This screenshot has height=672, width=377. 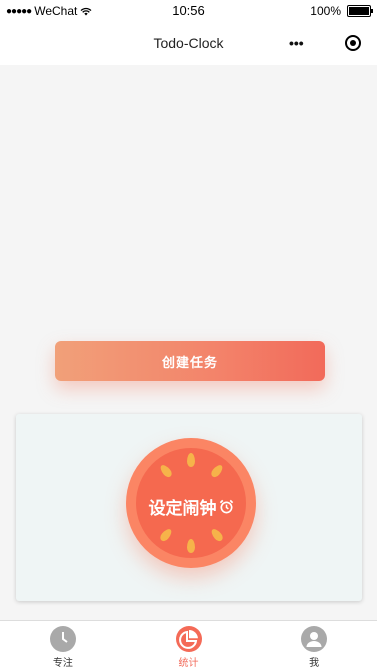 I want to click on mini-program-capsule: •••, so click(x=323, y=43).